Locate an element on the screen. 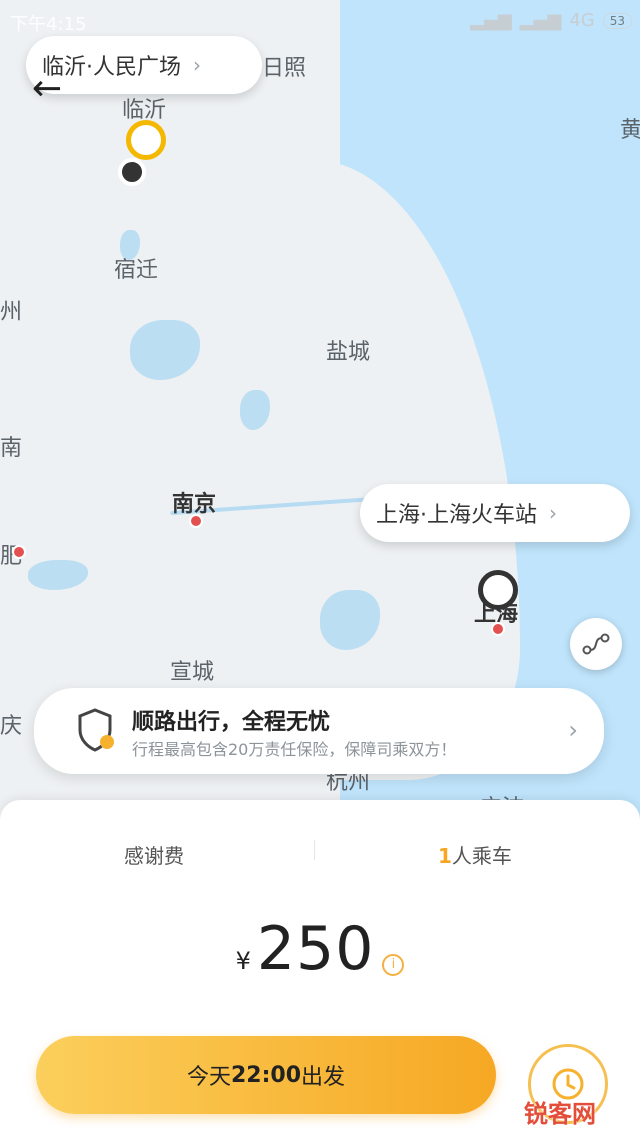 The height and width of the screenshot is (1138, 640). origin-pin-icon is located at coordinates (146, 140).